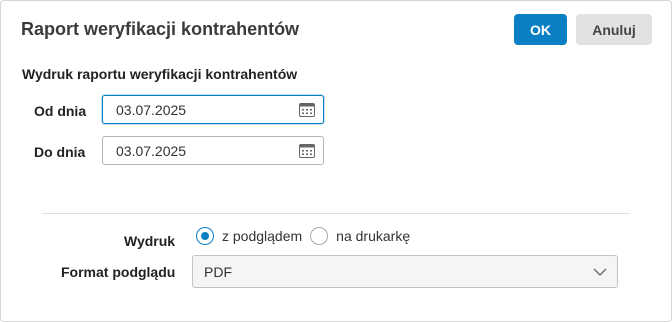  What do you see at coordinates (60, 111) in the screenshot?
I see `from-date-label: Od dnia` at bounding box center [60, 111].